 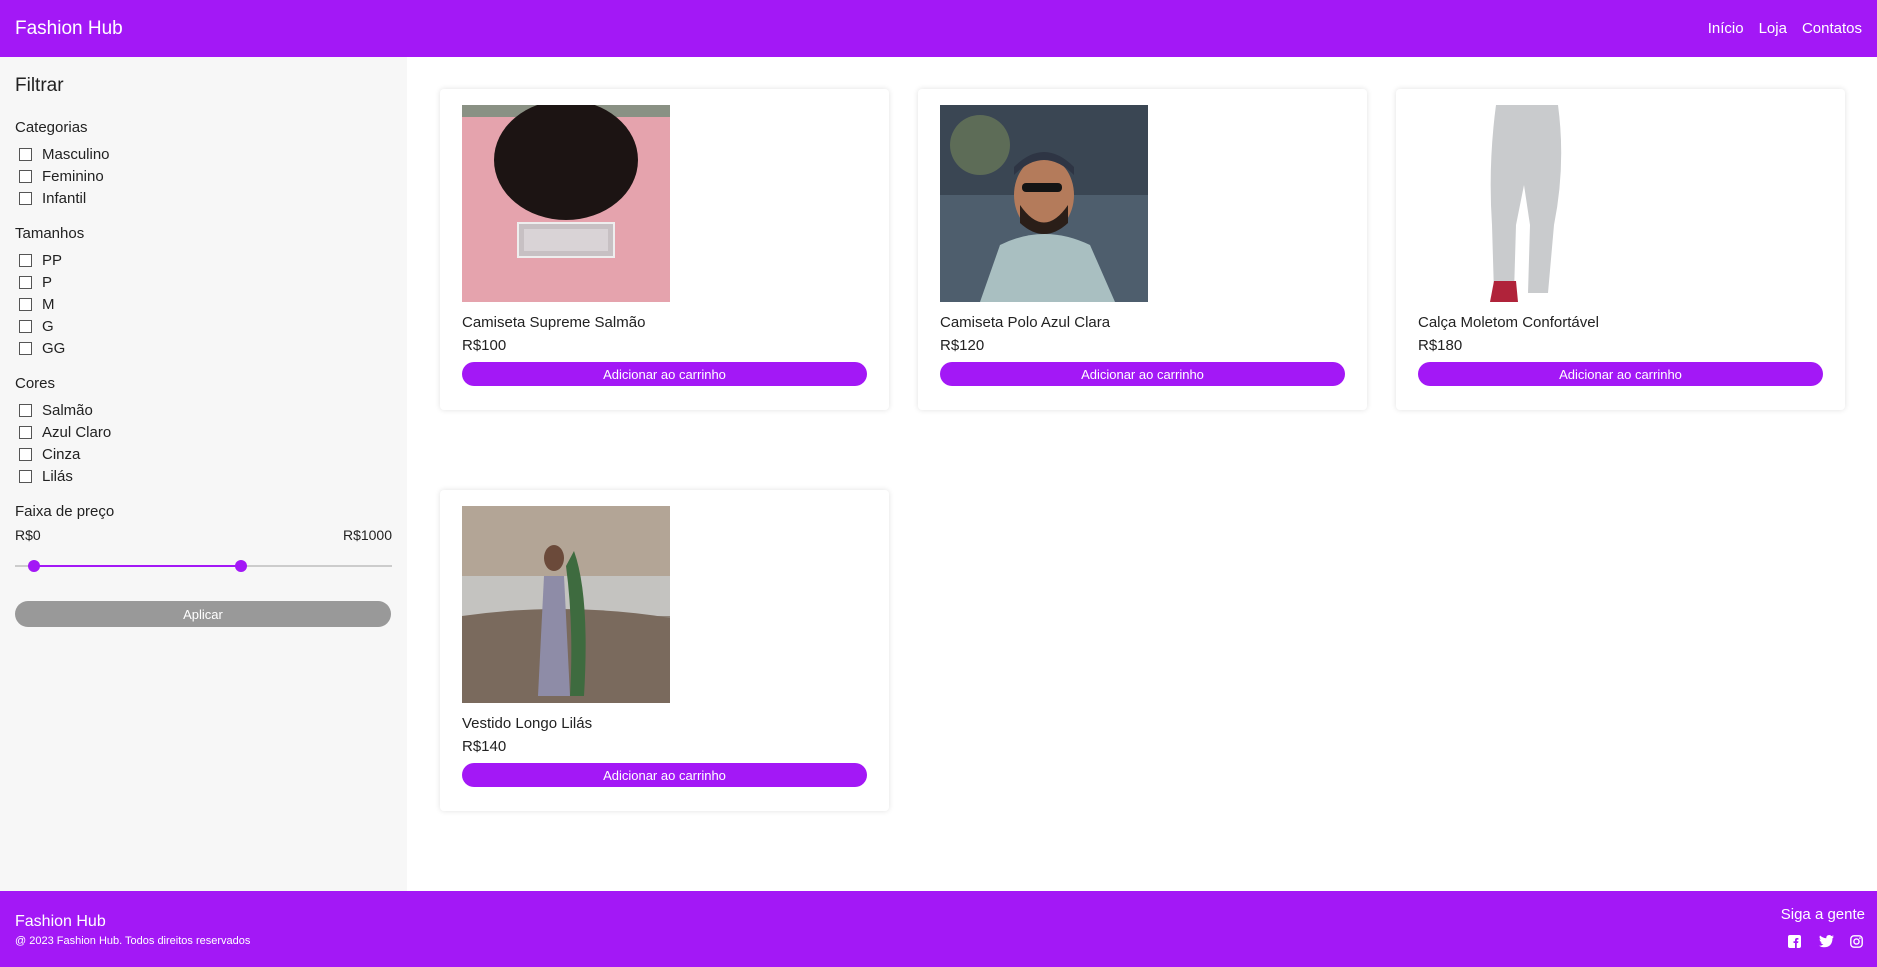 What do you see at coordinates (69, 29) in the screenshot?
I see `brand-logo: Fashion Hub` at bounding box center [69, 29].